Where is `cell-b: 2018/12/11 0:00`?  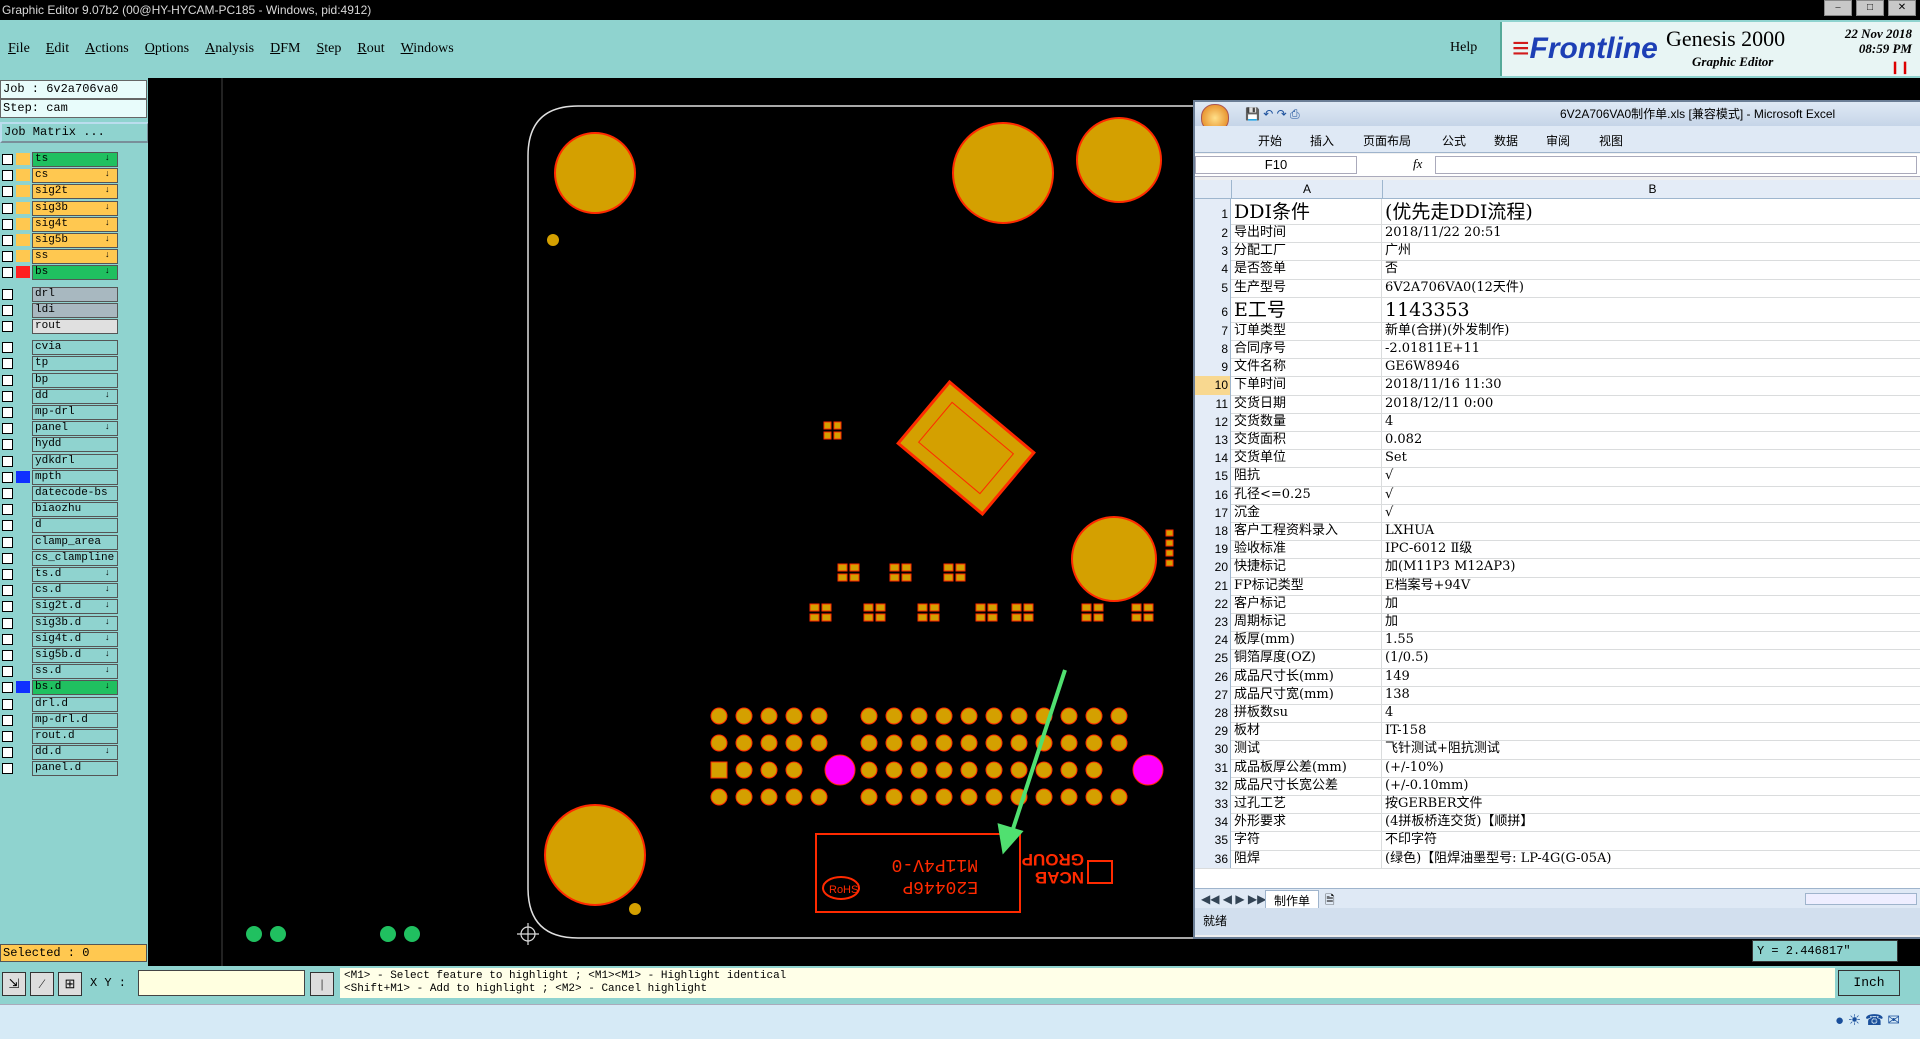 cell-b: 2018/12/11 0:00 is located at coordinates (1651, 404).